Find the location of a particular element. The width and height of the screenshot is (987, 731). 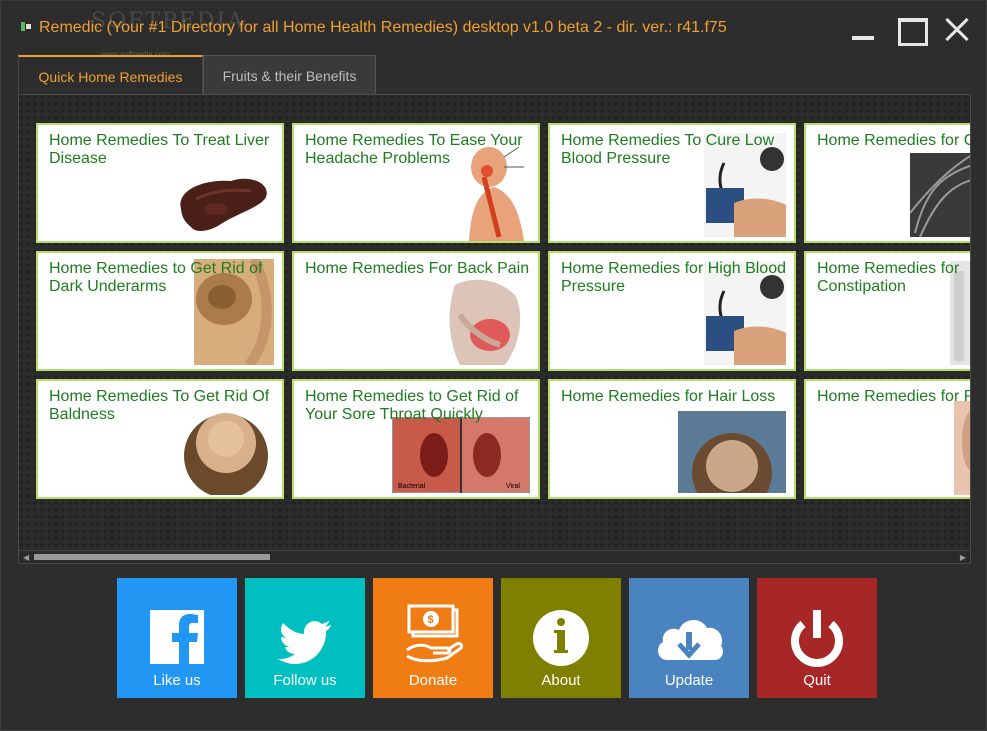

about-label: About is located at coordinates (561, 680).